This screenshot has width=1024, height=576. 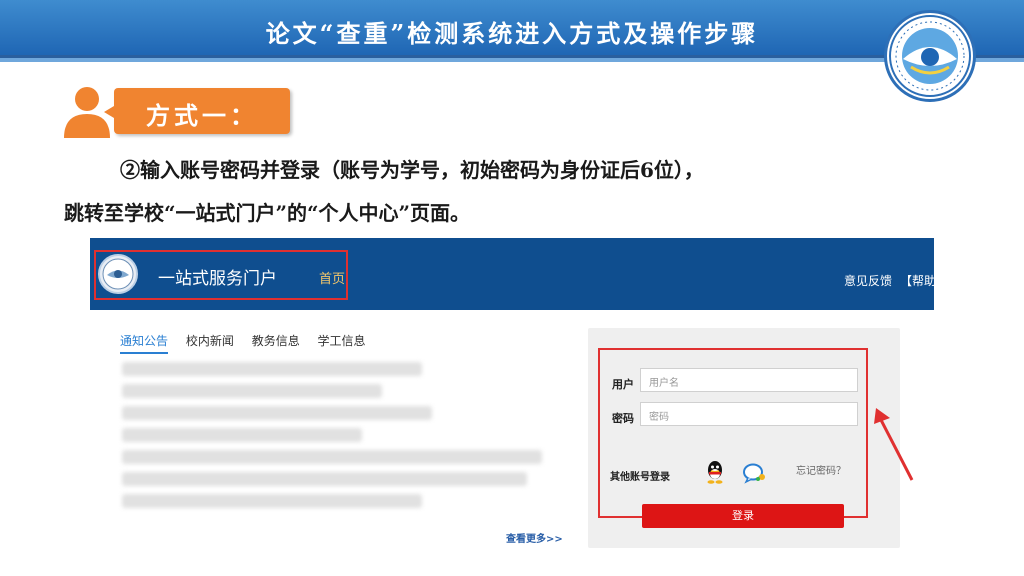 I want to click on see-more-link: 查看更多>>, so click(x=534, y=537).